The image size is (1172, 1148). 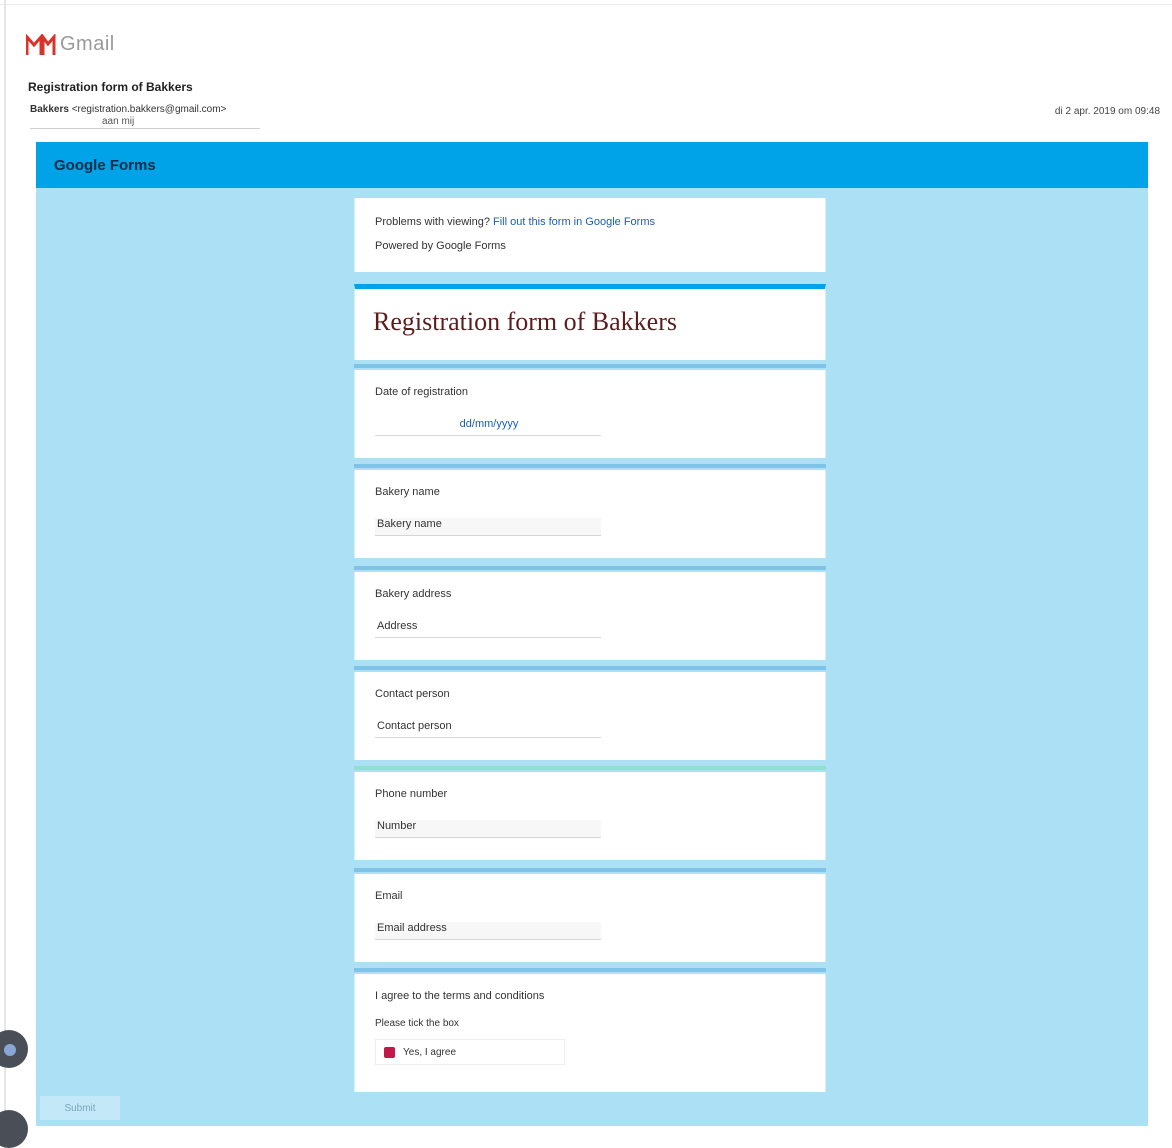 I want to click on notice-powered: Powered by Google Forms, so click(x=440, y=246).